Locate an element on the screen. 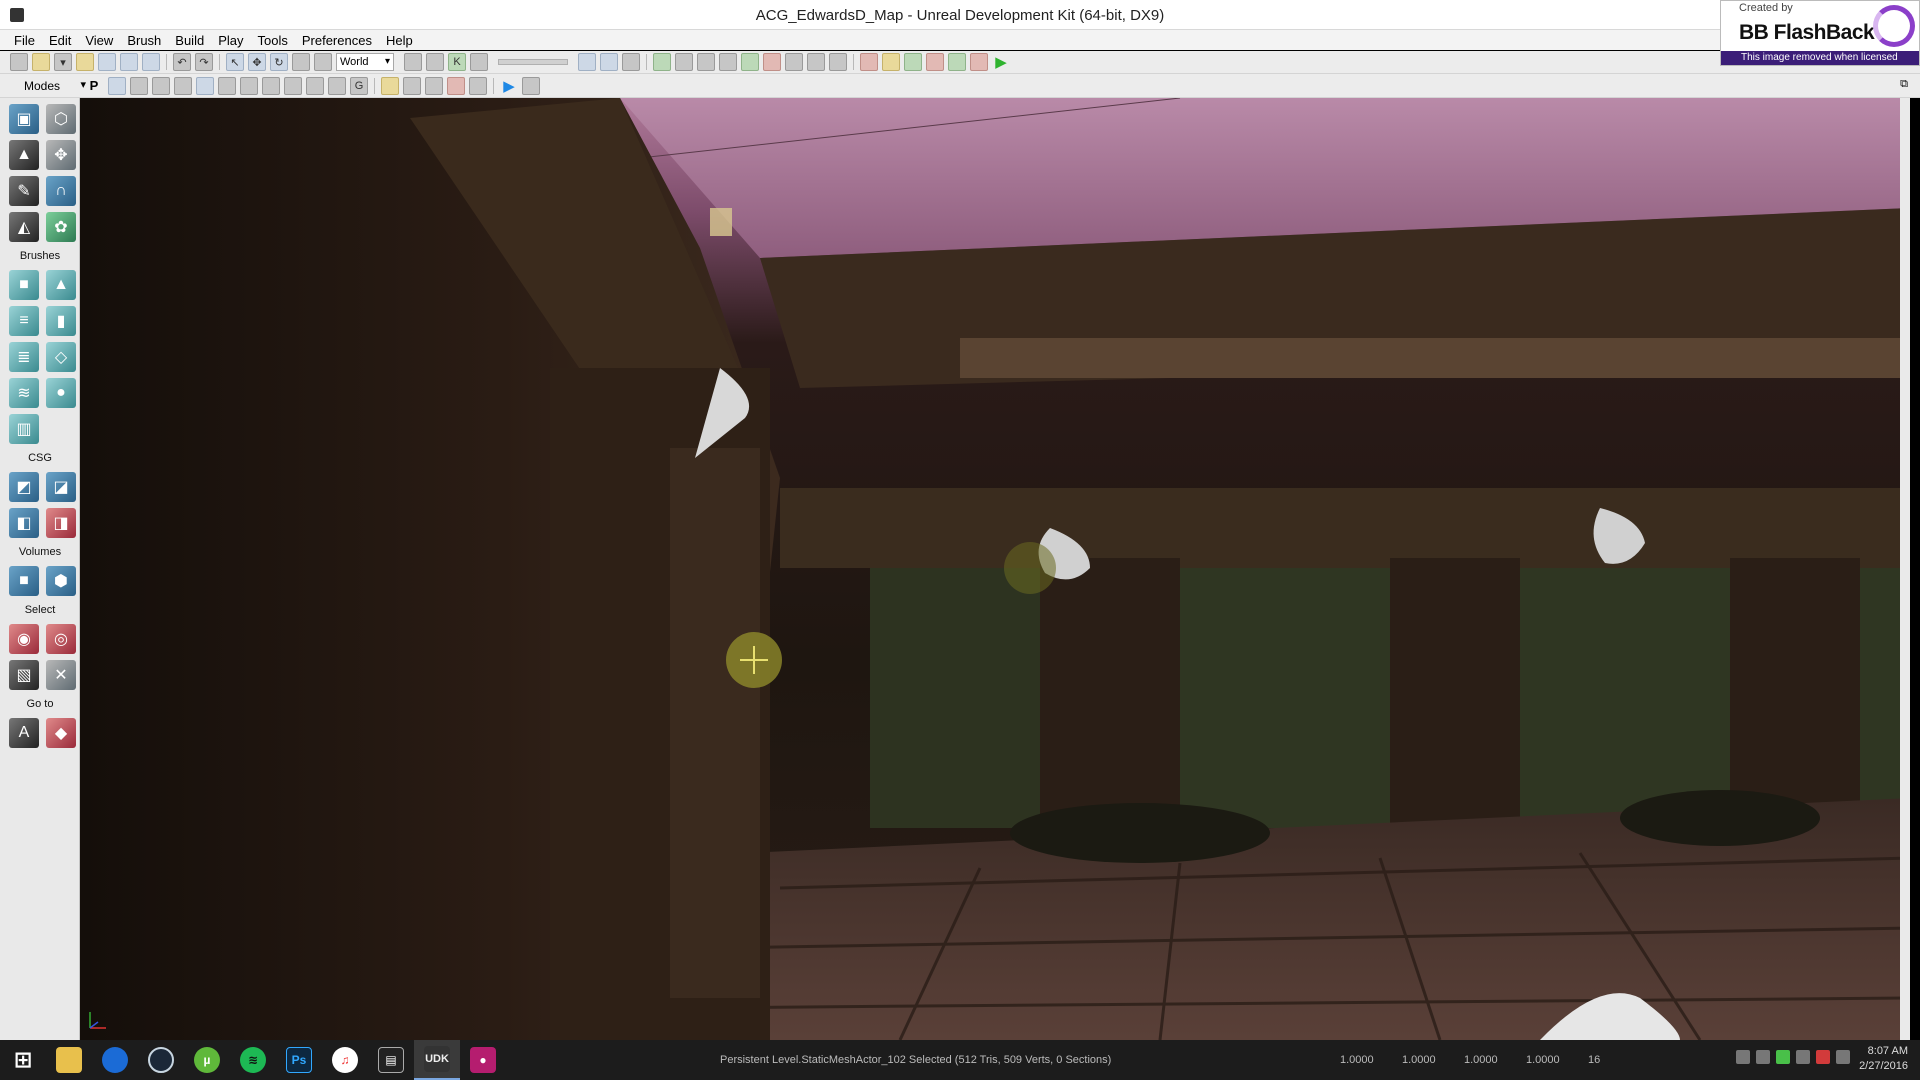 The height and width of the screenshot is (1080, 1920). eye-icon is located at coordinates (412, 85).